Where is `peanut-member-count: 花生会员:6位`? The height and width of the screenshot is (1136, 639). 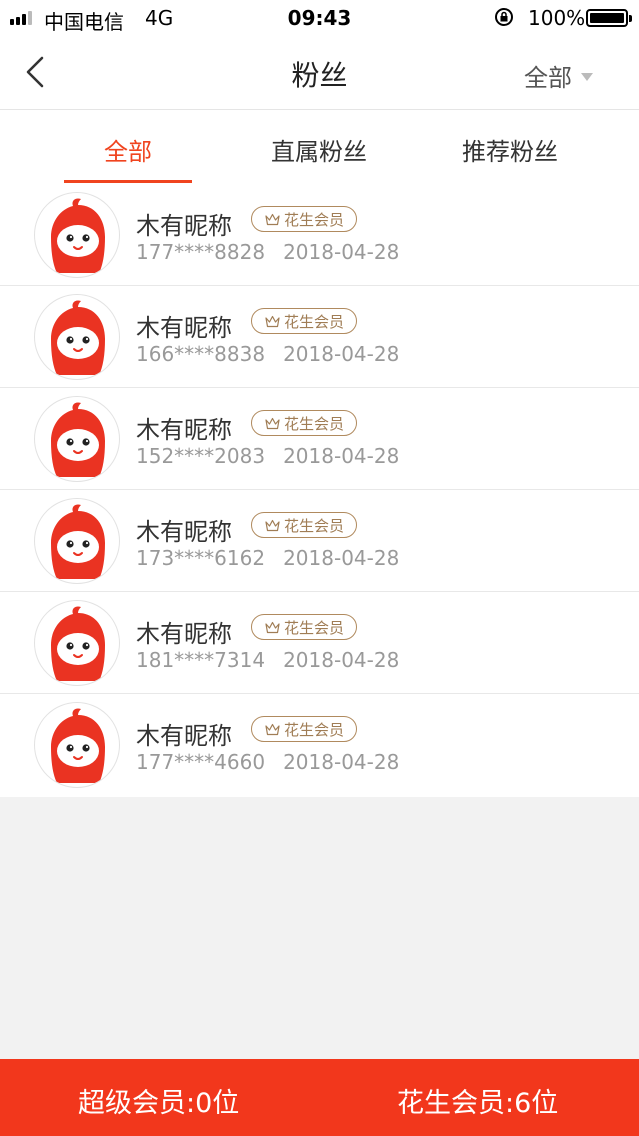 peanut-member-count: 花生会员:6位 is located at coordinates (478, 1103).